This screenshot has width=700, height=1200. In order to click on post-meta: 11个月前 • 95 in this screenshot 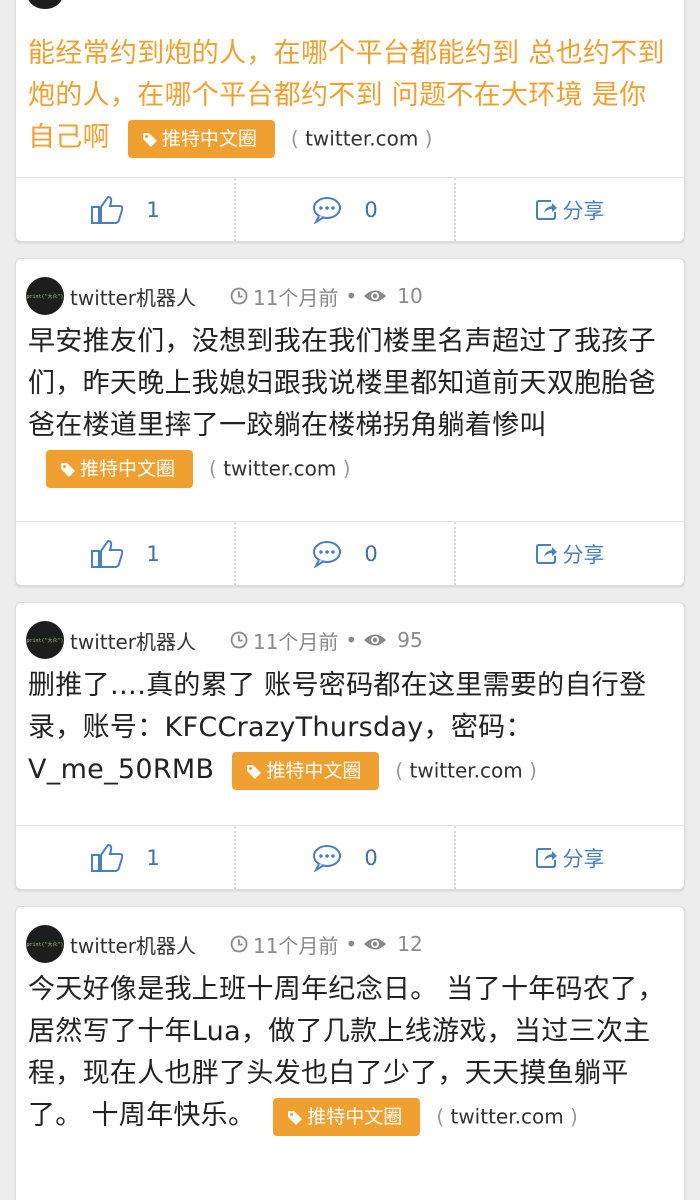, I will do `click(326, 640)`.